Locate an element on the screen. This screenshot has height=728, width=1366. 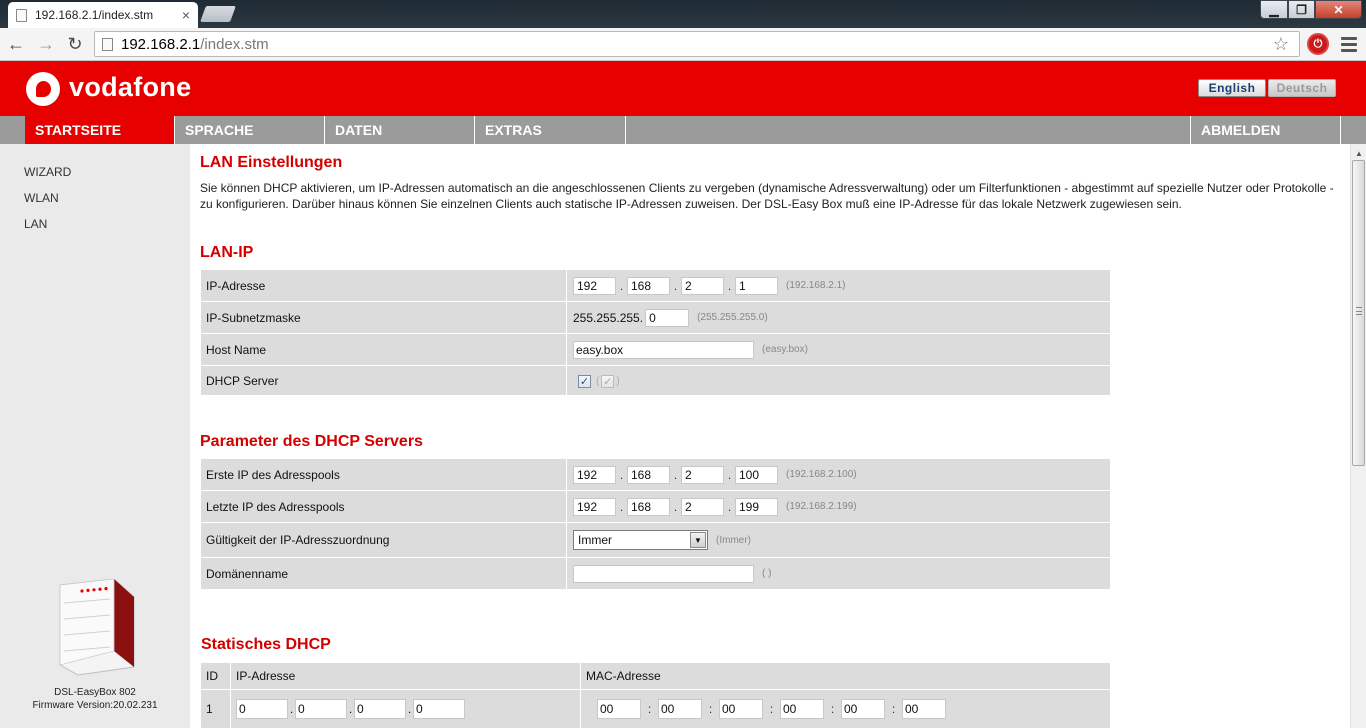
column-id-header: ID is located at coordinates (216, 676).